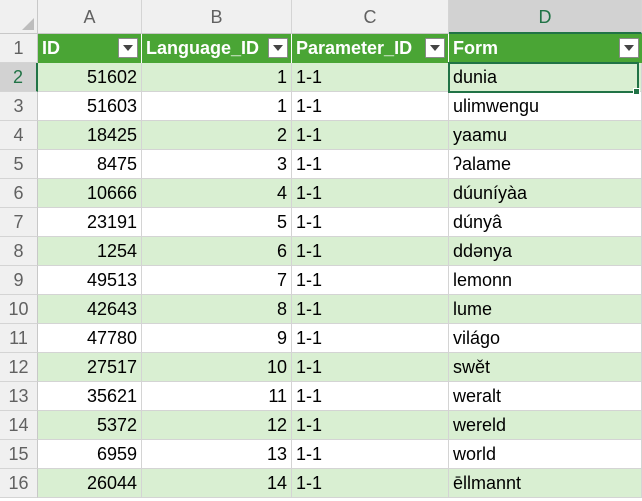 The image size is (642, 501). What do you see at coordinates (545, 396) in the screenshot?
I see `cell-form: weralt` at bounding box center [545, 396].